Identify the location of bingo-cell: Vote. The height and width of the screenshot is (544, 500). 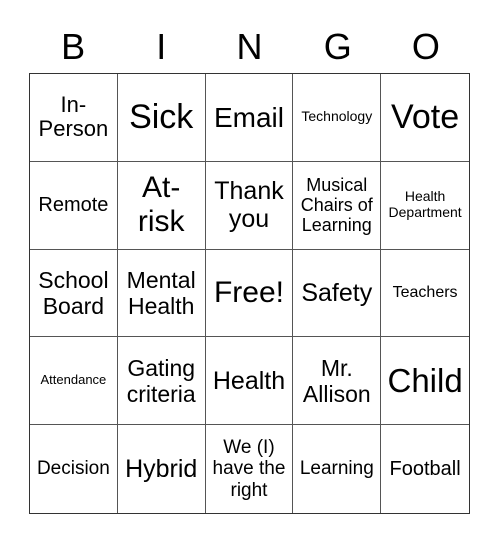
(425, 118).